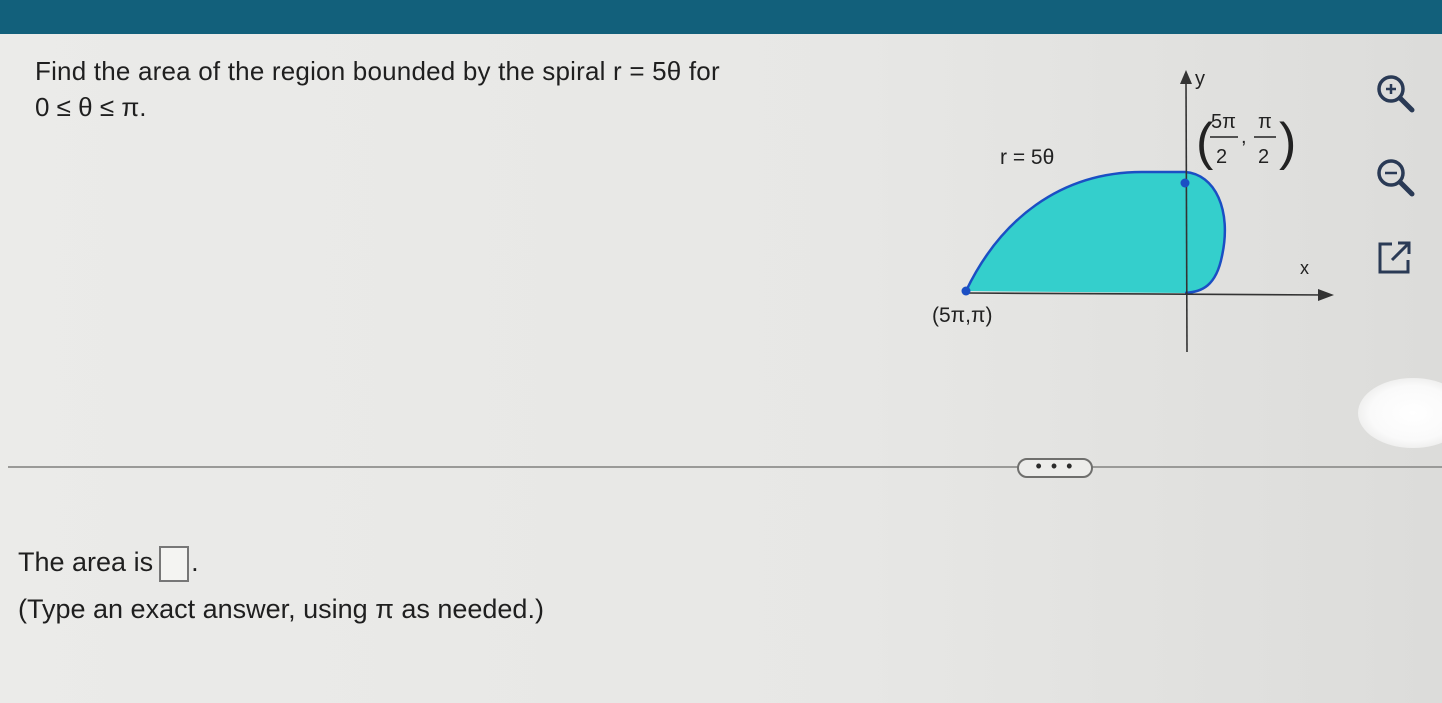  I want to click on top-frac1-num: 5π, so click(1223, 122).